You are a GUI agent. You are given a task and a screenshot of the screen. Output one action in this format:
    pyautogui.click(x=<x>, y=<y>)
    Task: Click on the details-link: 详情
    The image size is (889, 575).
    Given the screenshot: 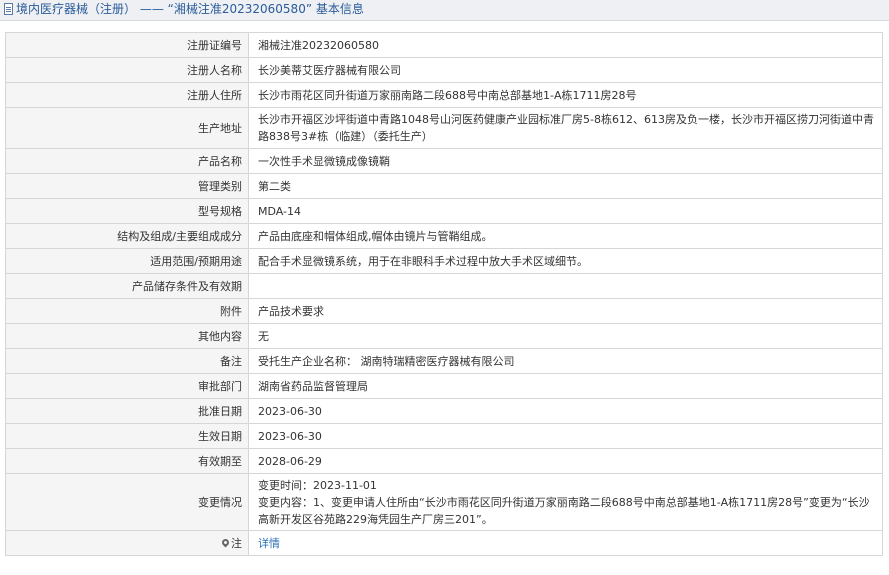 What is the action you would take?
    pyautogui.click(x=269, y=543)
    